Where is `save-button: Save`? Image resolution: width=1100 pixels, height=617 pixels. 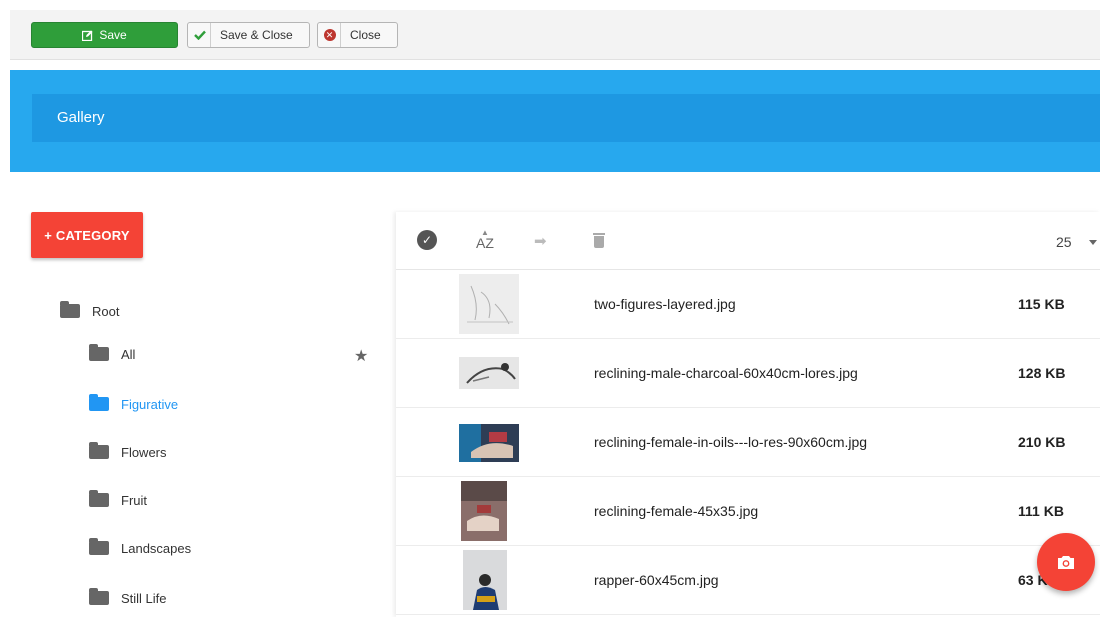 save-button: Save is located at coordinates (104, 35).